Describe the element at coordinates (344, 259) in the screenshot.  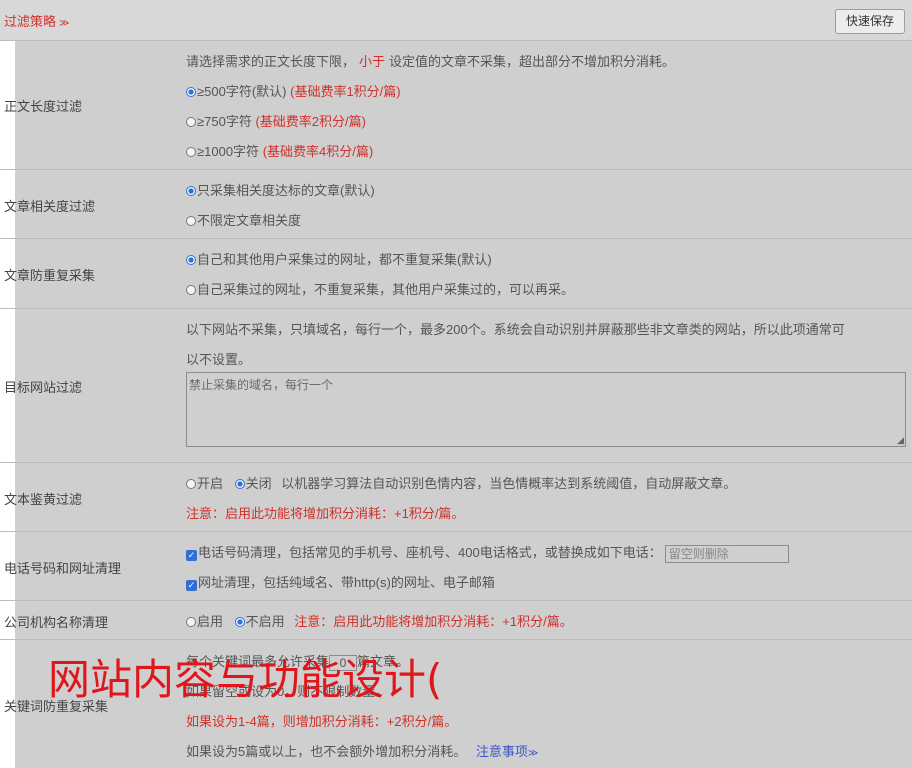
I see `option-label: 自己和其他用户采集过的网址，都不重复采集(默认)` at that location.